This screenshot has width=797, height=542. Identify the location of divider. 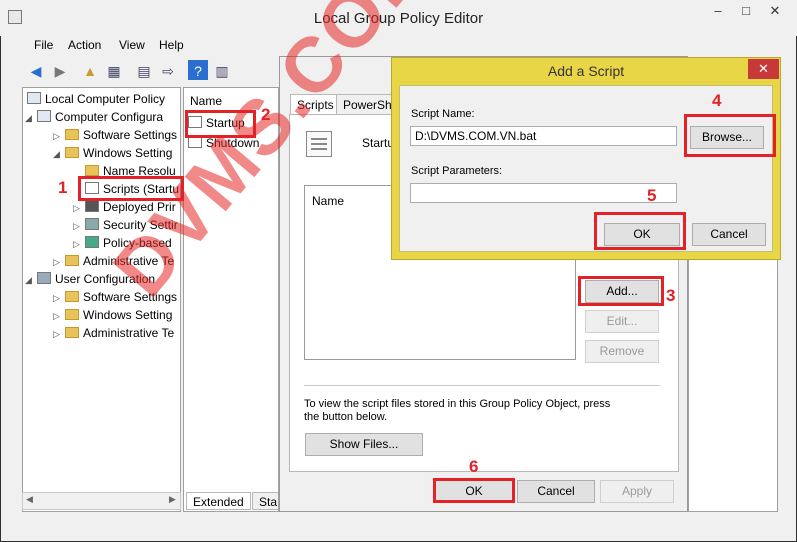
(482, 385).